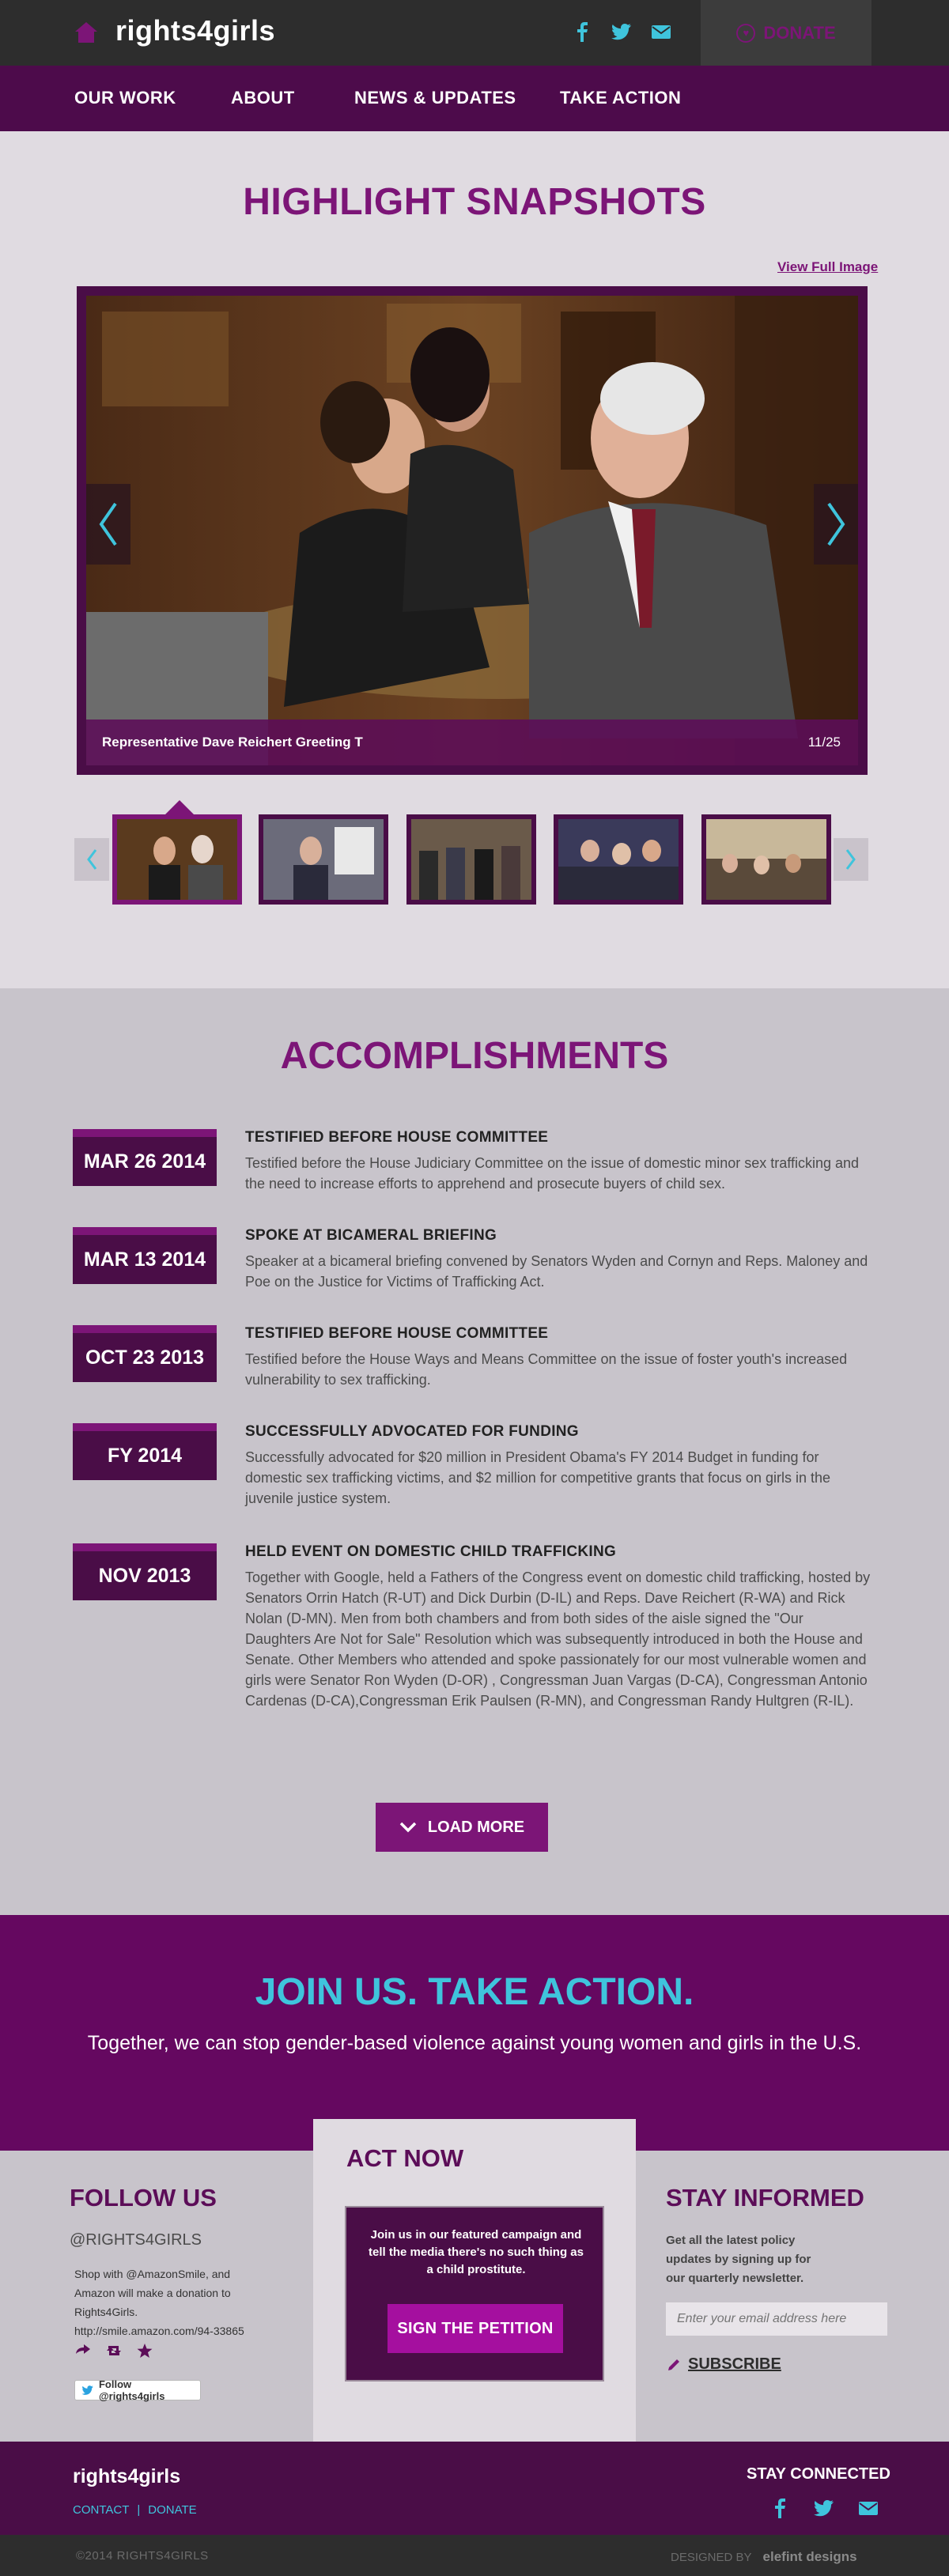 Image resolution: width=949 pixels, height=2576 pixels. What do you see at coordinates (777, 2319) in the screenshot?
I see `newsletter-email-input` at bounding box center [777, 2319].